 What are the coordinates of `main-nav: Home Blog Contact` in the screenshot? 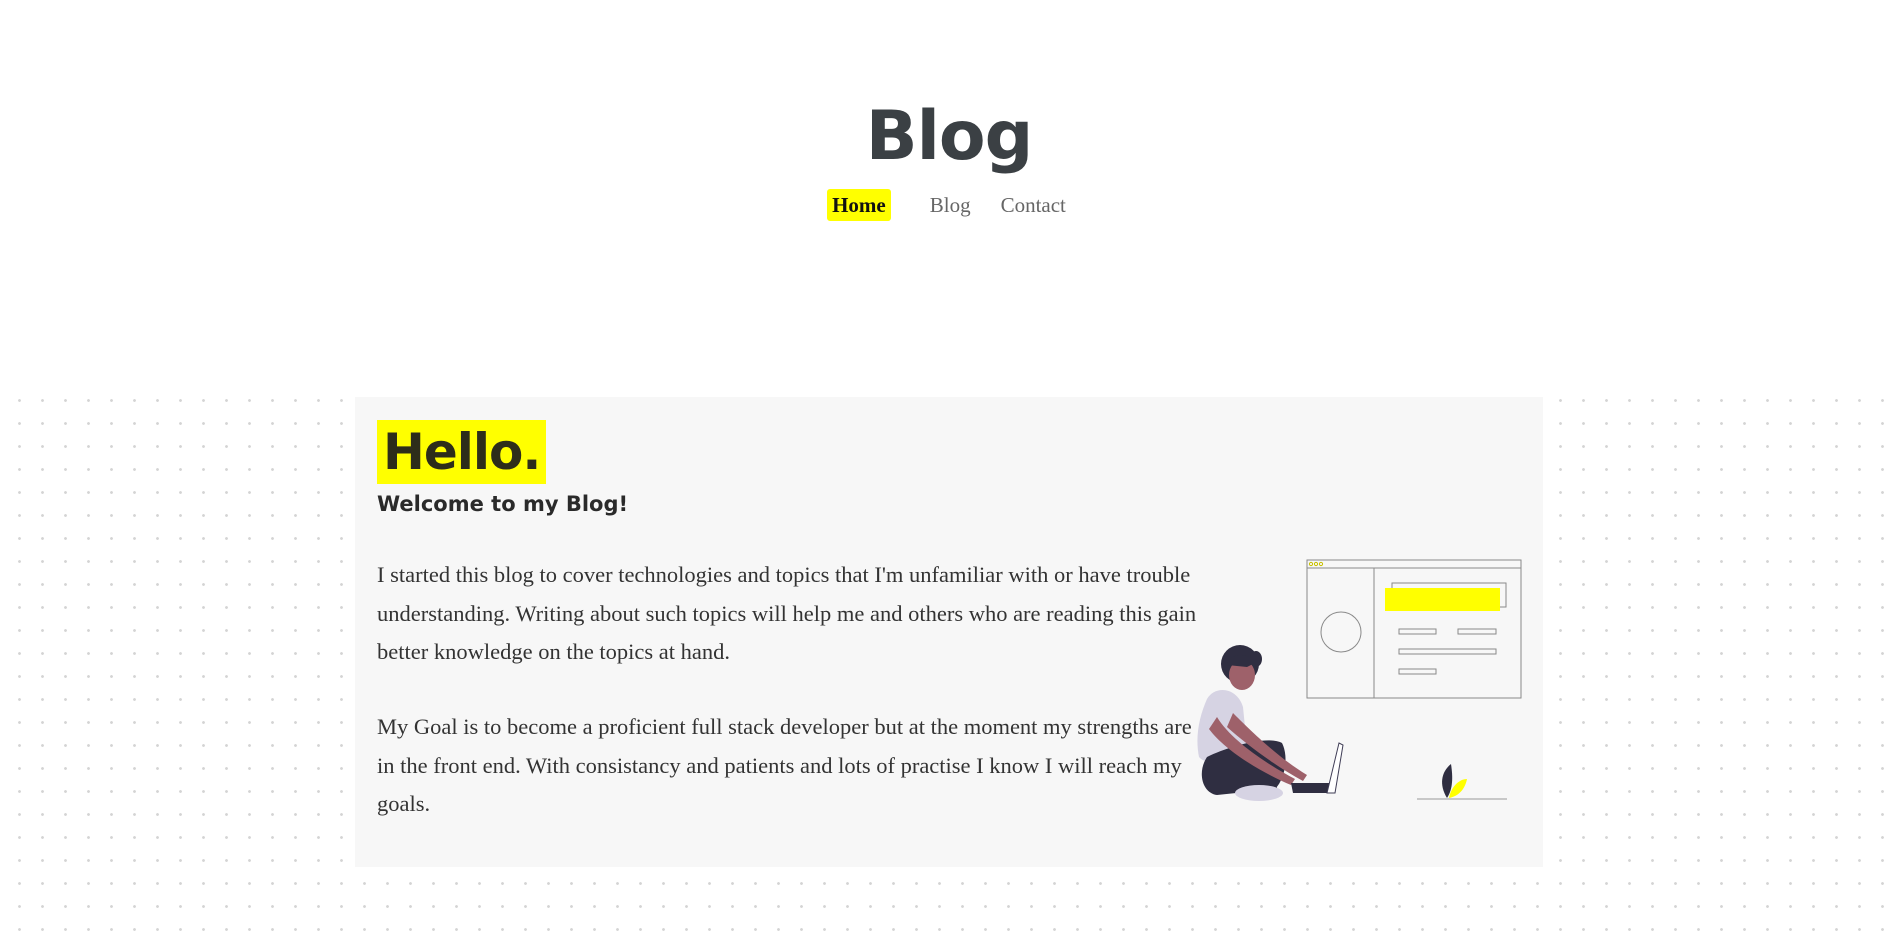 It's located at (949, 205).